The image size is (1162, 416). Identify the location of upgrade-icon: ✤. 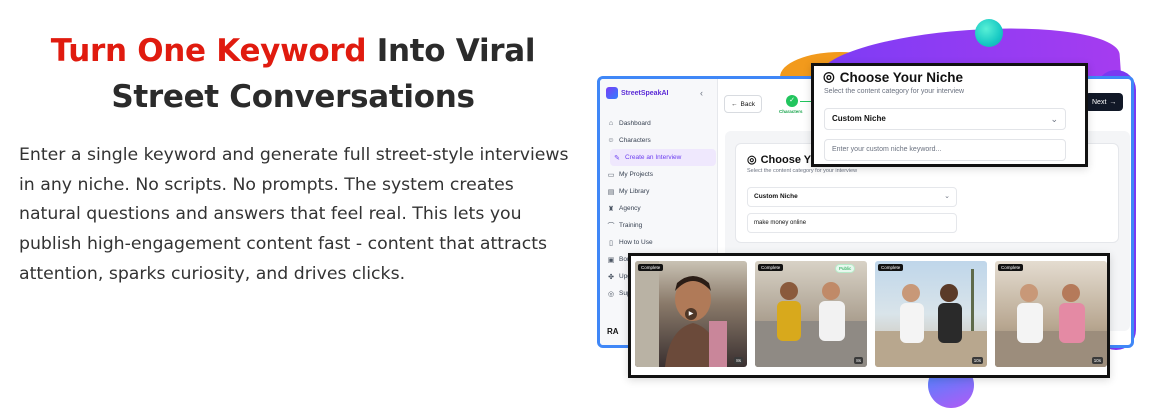
(611, 277).